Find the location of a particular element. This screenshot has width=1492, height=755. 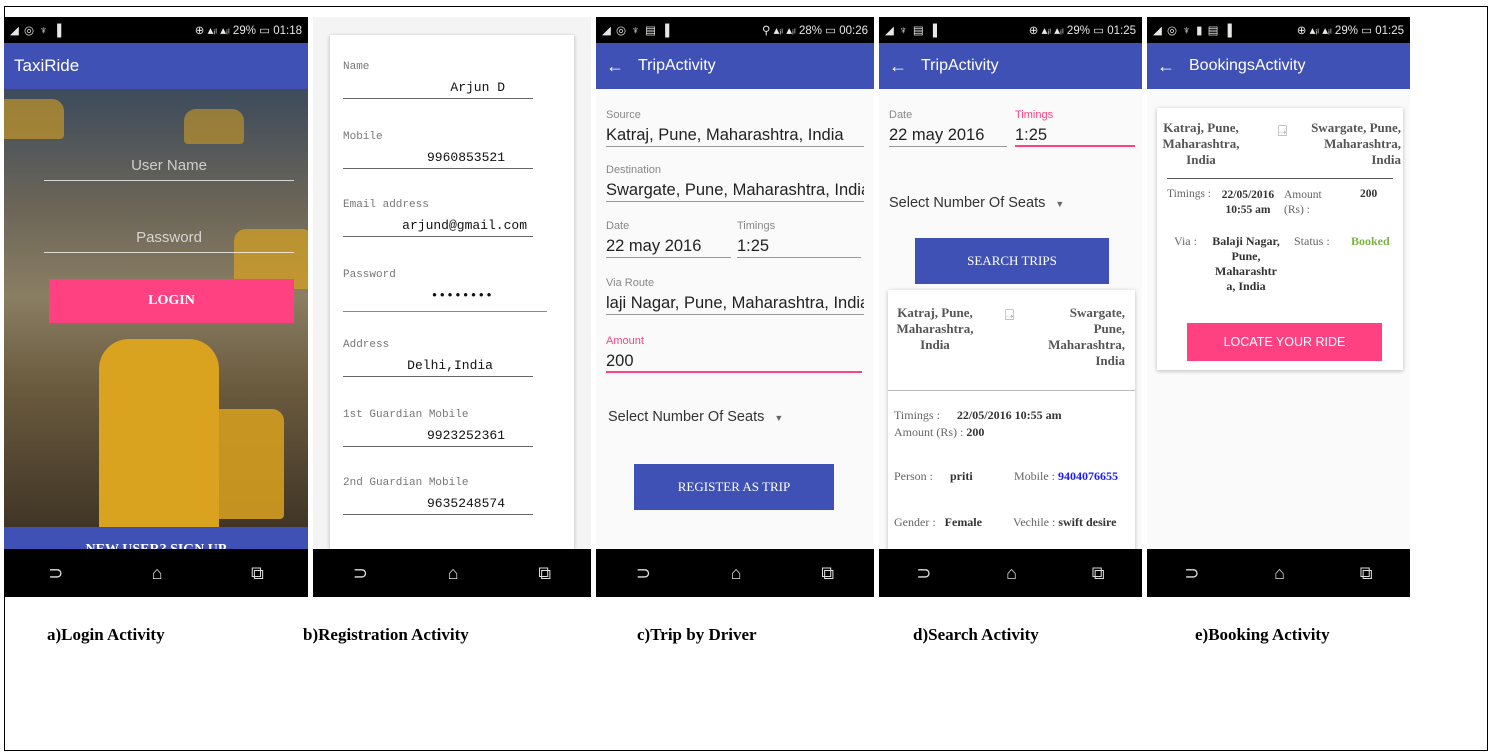

mobile-field: Mobile 9960853521 is located at coordinates (438, 150).